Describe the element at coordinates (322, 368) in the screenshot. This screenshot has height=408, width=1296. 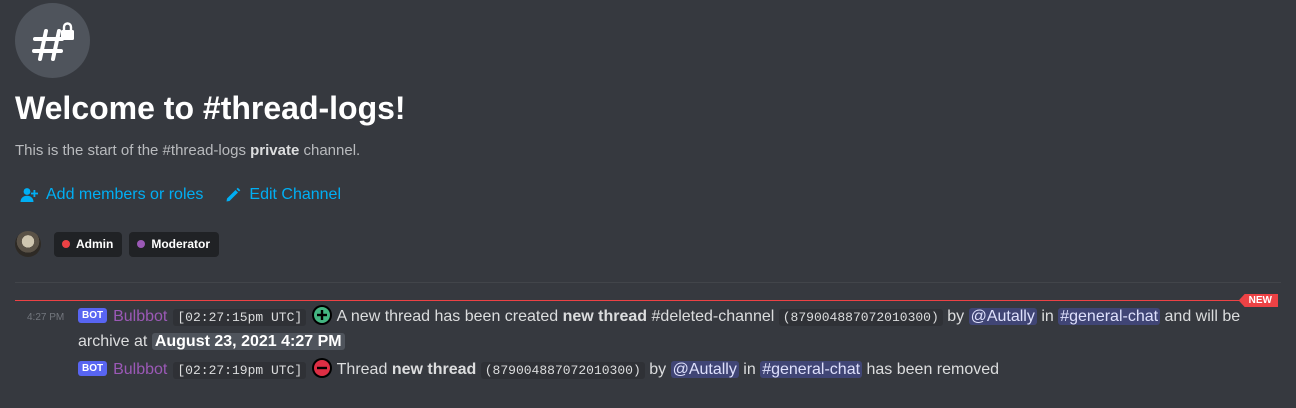
I see `minus-icon` at that location.